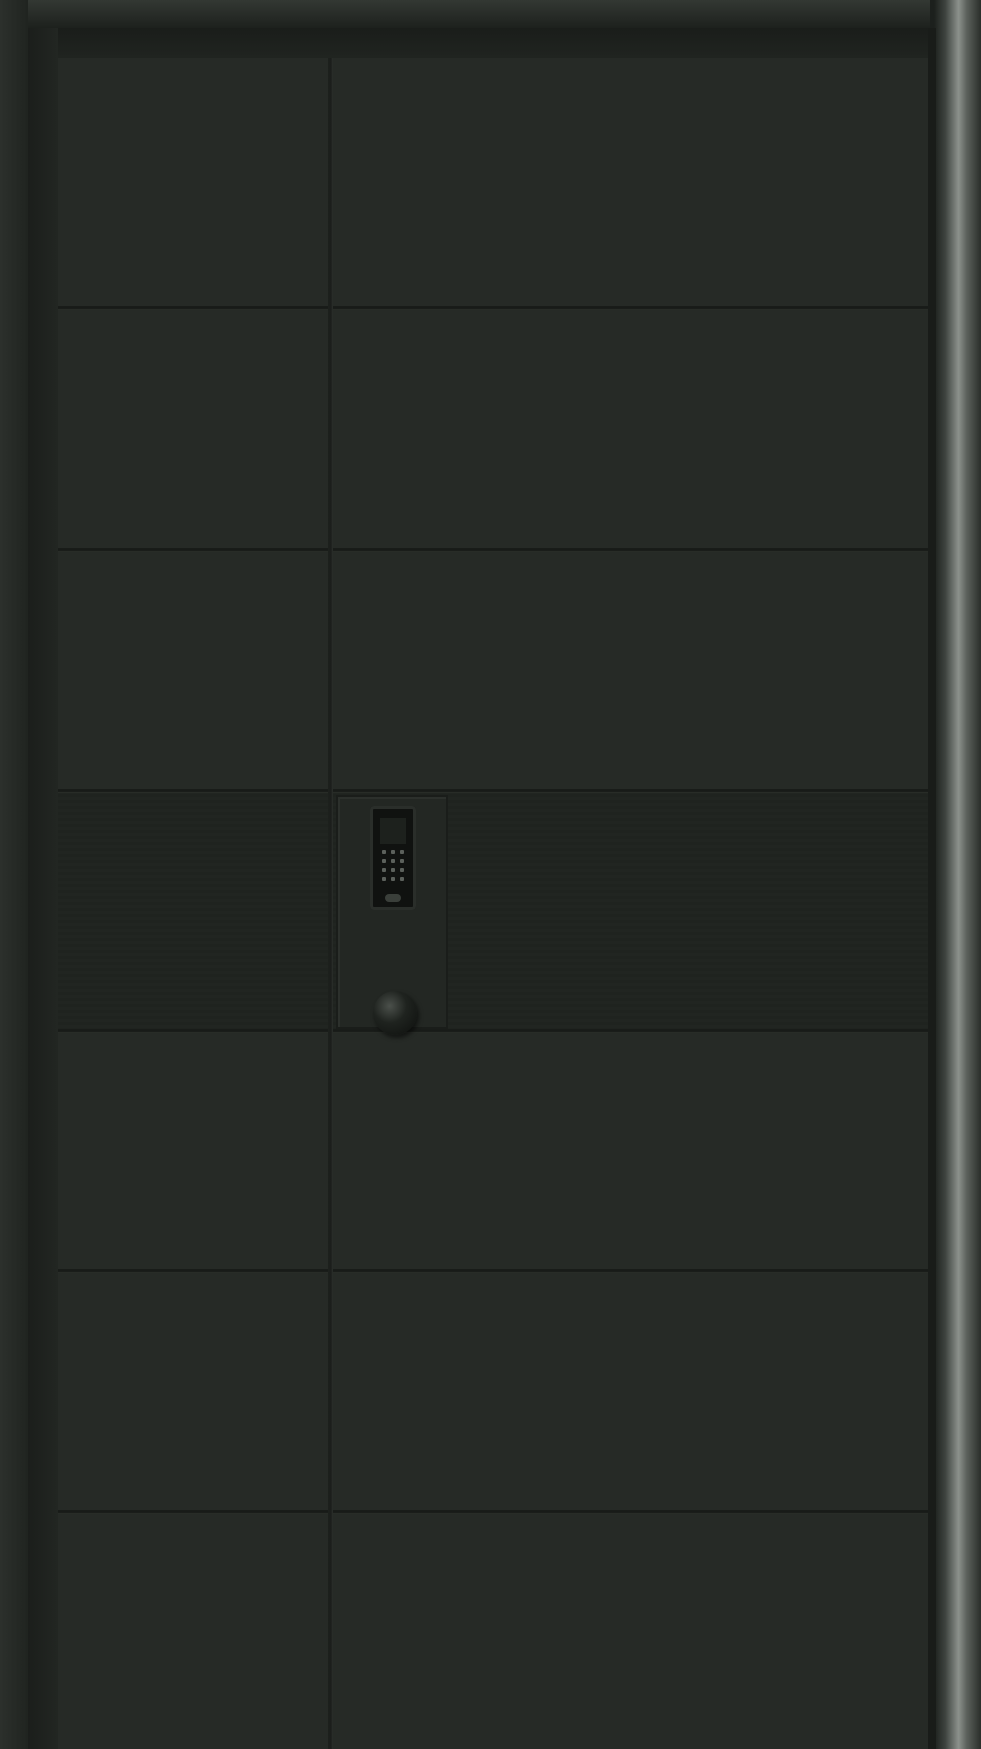 This screenshot has height=1749, width=981. I want to click on door-frame-right, so click(955, 874).